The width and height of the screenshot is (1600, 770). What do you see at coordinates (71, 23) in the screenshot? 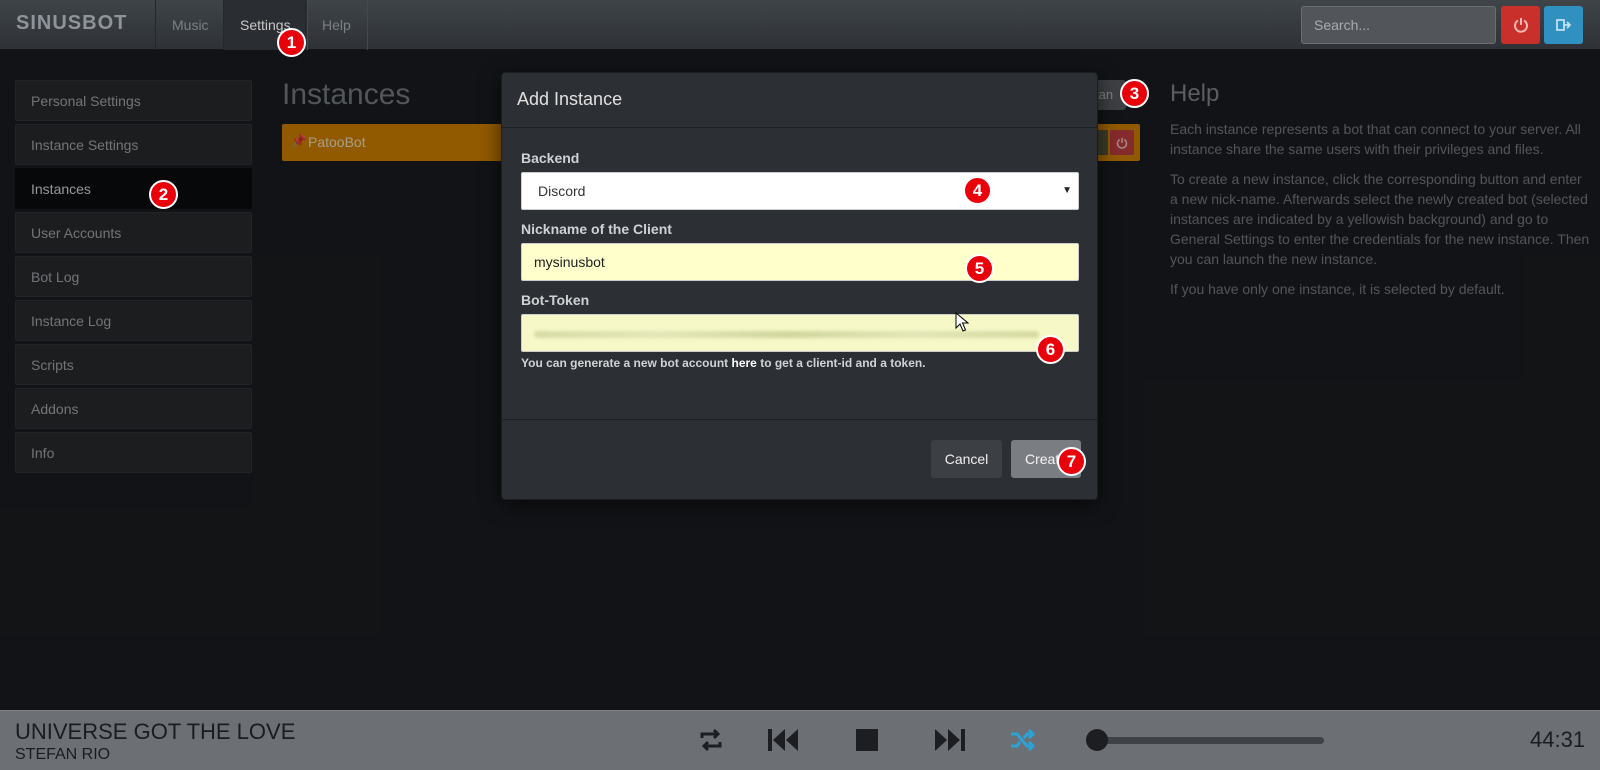
I see `brand-logo: SINUSBOT` at bounding box center [71, 23].